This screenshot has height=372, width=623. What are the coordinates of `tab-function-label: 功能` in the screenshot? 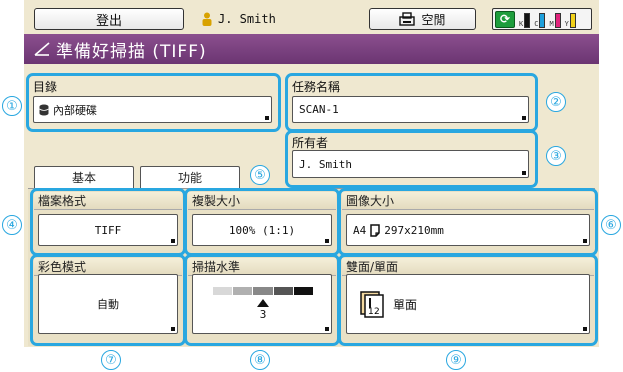 It's located at (189, 178).